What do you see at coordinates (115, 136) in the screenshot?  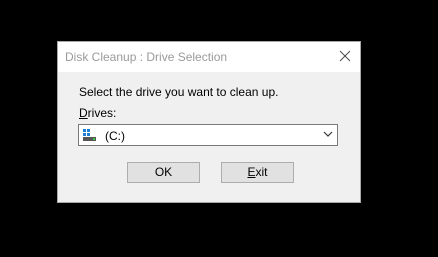 I see `selected-drive: (C:)` at bounding box center [115, 136].